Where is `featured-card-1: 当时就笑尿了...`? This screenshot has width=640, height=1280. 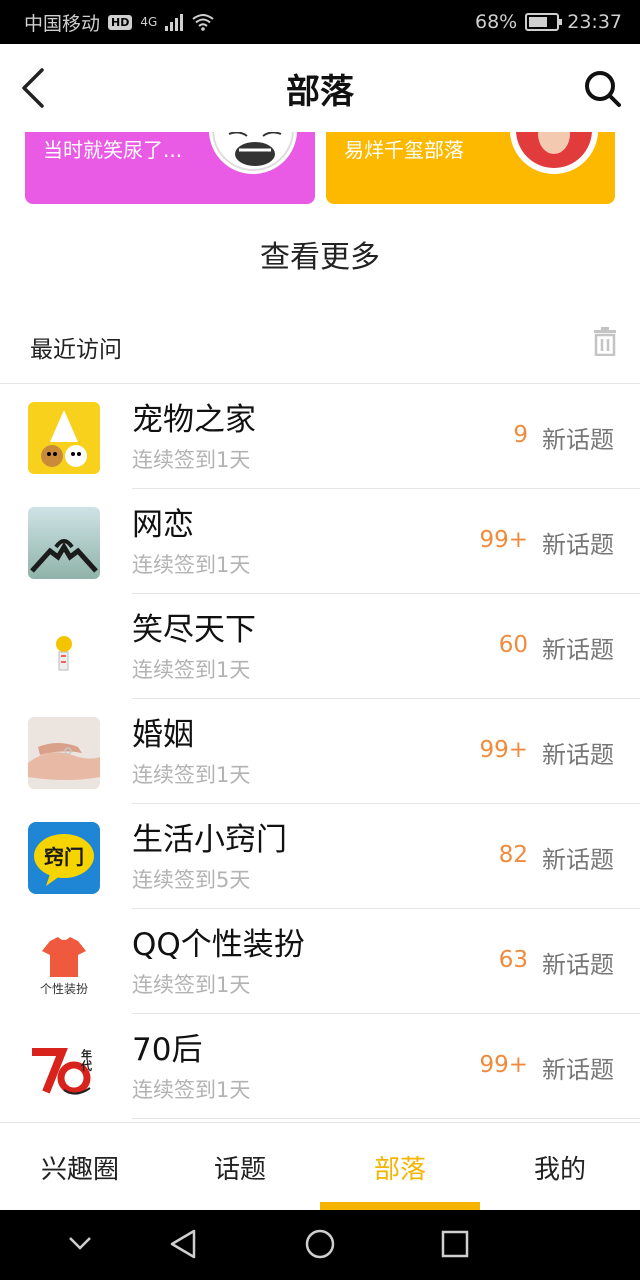 featured-card-1: 当时就笑尿了... is located at coordinates (170, 168).